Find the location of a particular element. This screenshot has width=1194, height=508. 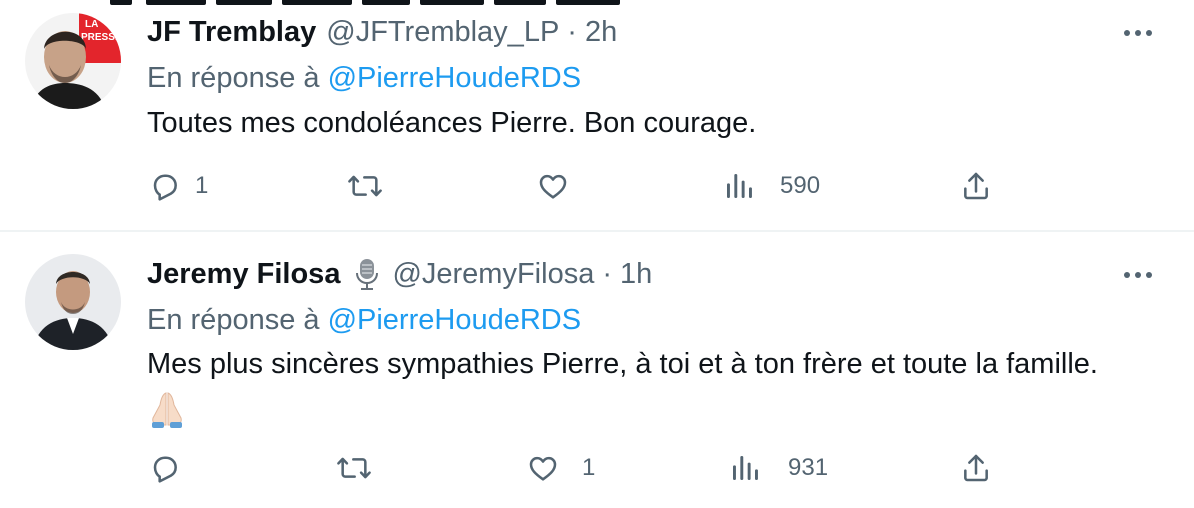

reply-count: 1 is located at coordinates (202, 185).